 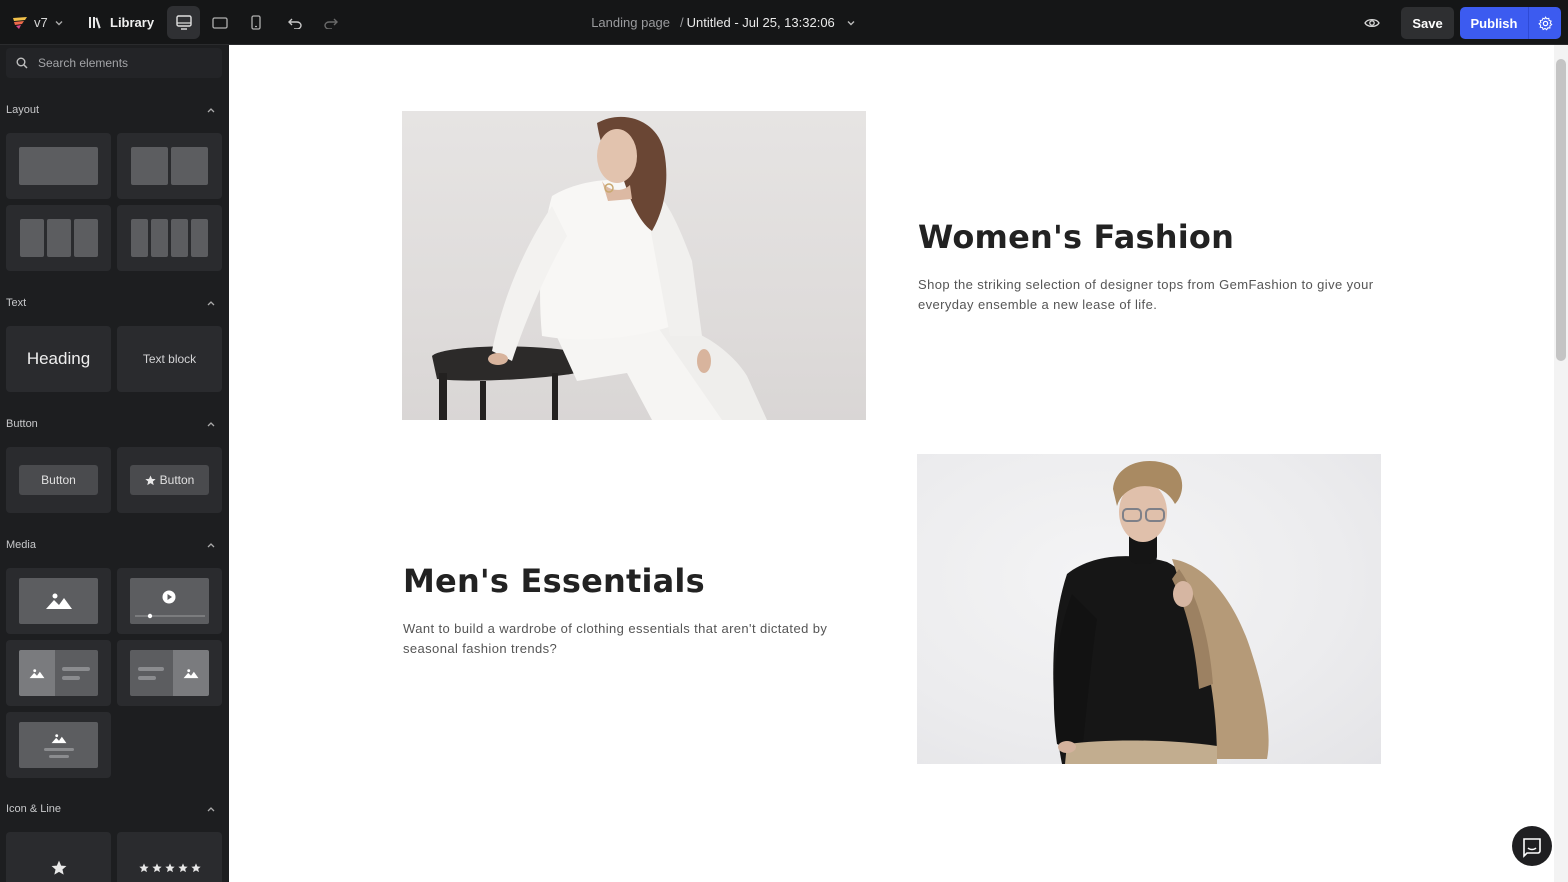 What do you see at coordinates (761, 22) in the screenshot?
I see `page-title: Untitled - Jul 25, 13:32:06` at bounding box center [761, 22].